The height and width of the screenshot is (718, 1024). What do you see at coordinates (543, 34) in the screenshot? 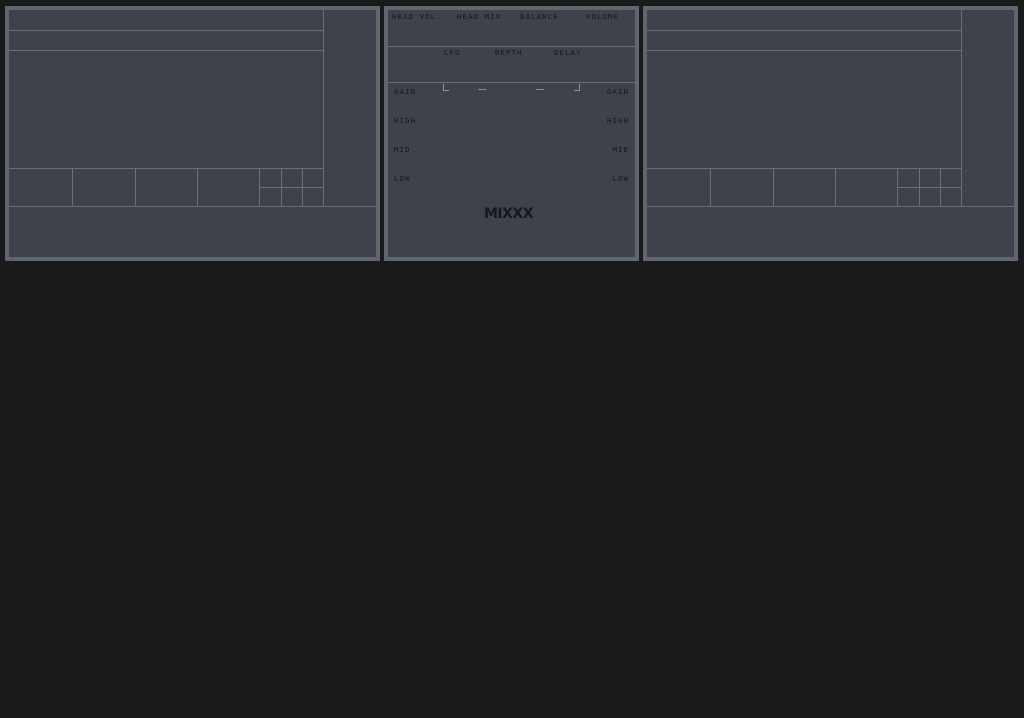
I see `balance-knob` at bounding box center [543, 34].